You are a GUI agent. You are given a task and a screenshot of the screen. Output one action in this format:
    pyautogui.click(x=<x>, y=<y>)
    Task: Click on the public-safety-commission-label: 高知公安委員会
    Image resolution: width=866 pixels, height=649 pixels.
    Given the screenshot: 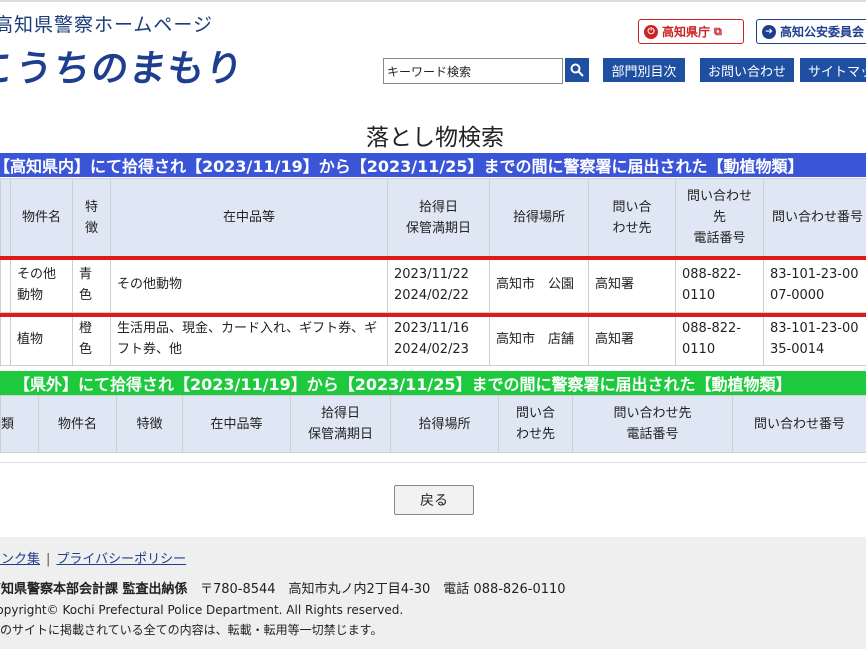 What is the action you would take?
    pyautogui.click(x=822, y=32)
    